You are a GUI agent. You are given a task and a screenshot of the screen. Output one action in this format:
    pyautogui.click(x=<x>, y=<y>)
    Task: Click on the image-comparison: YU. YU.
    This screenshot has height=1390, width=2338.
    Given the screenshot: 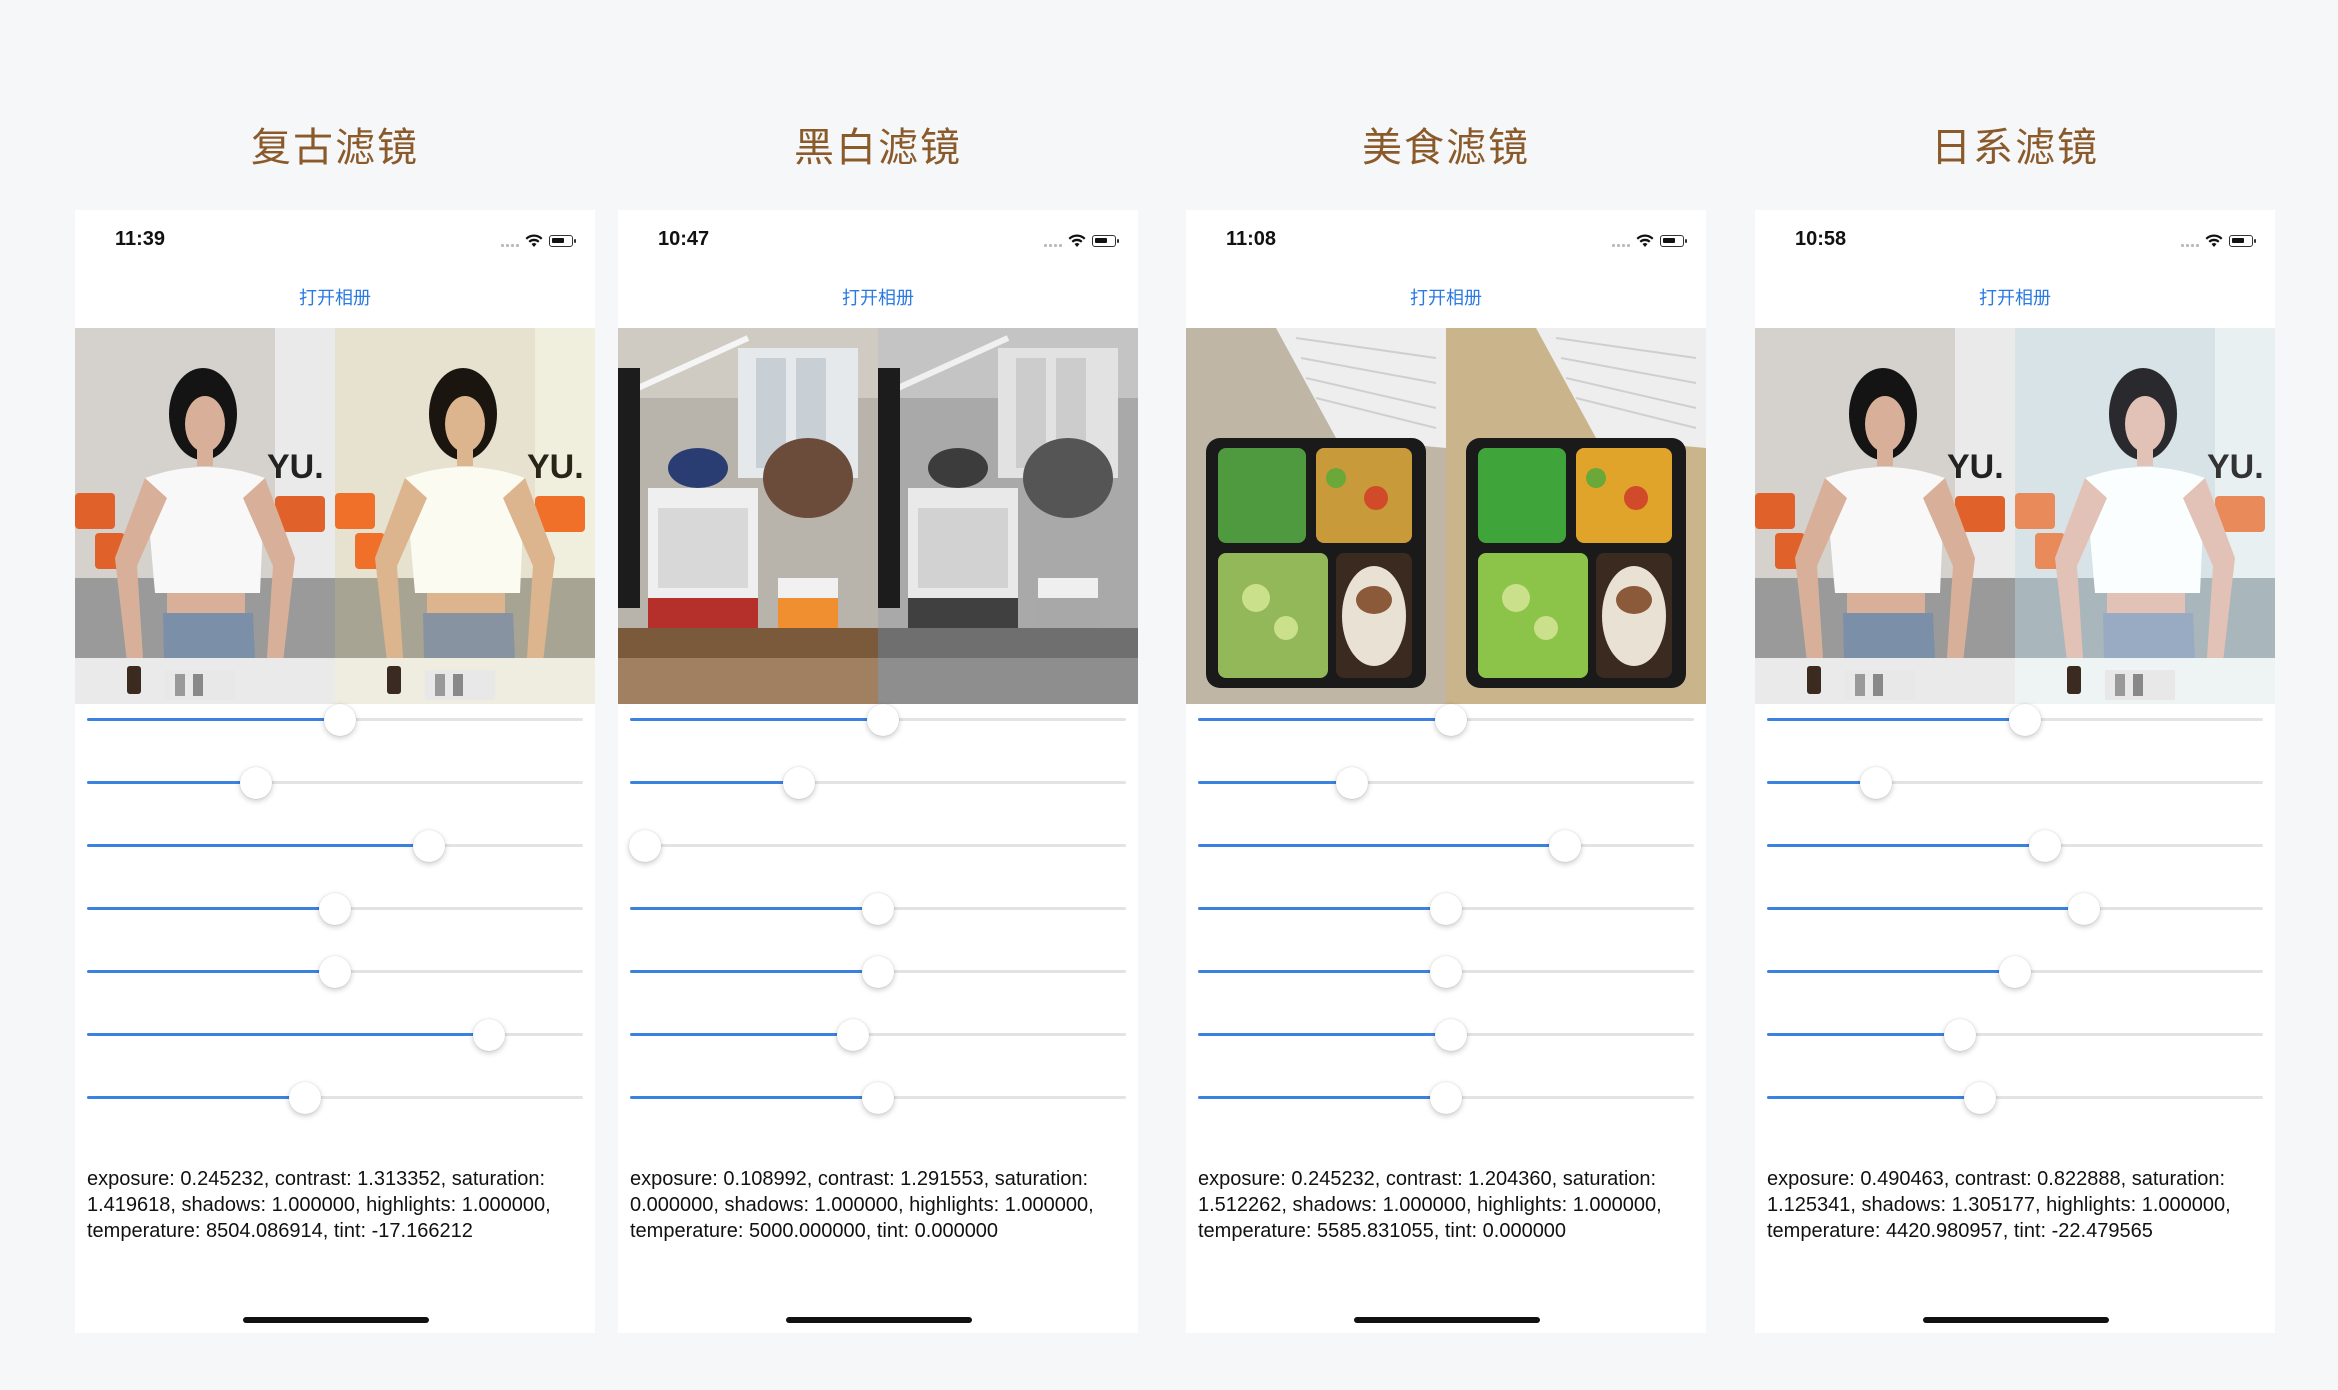 What is the action you would take?
    pyautogui.click(x=335, y=516)
    